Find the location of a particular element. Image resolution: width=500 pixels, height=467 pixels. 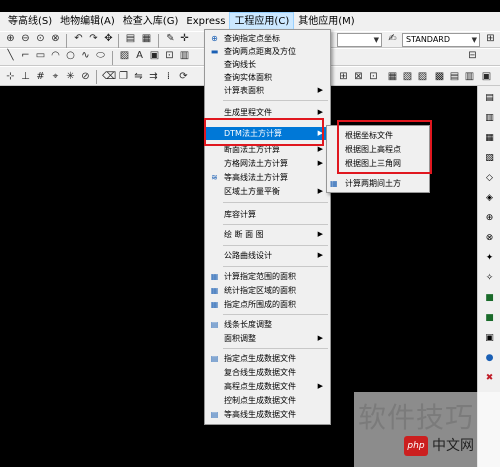

edit-icon: ▩ is located at coordinates (439, 76).